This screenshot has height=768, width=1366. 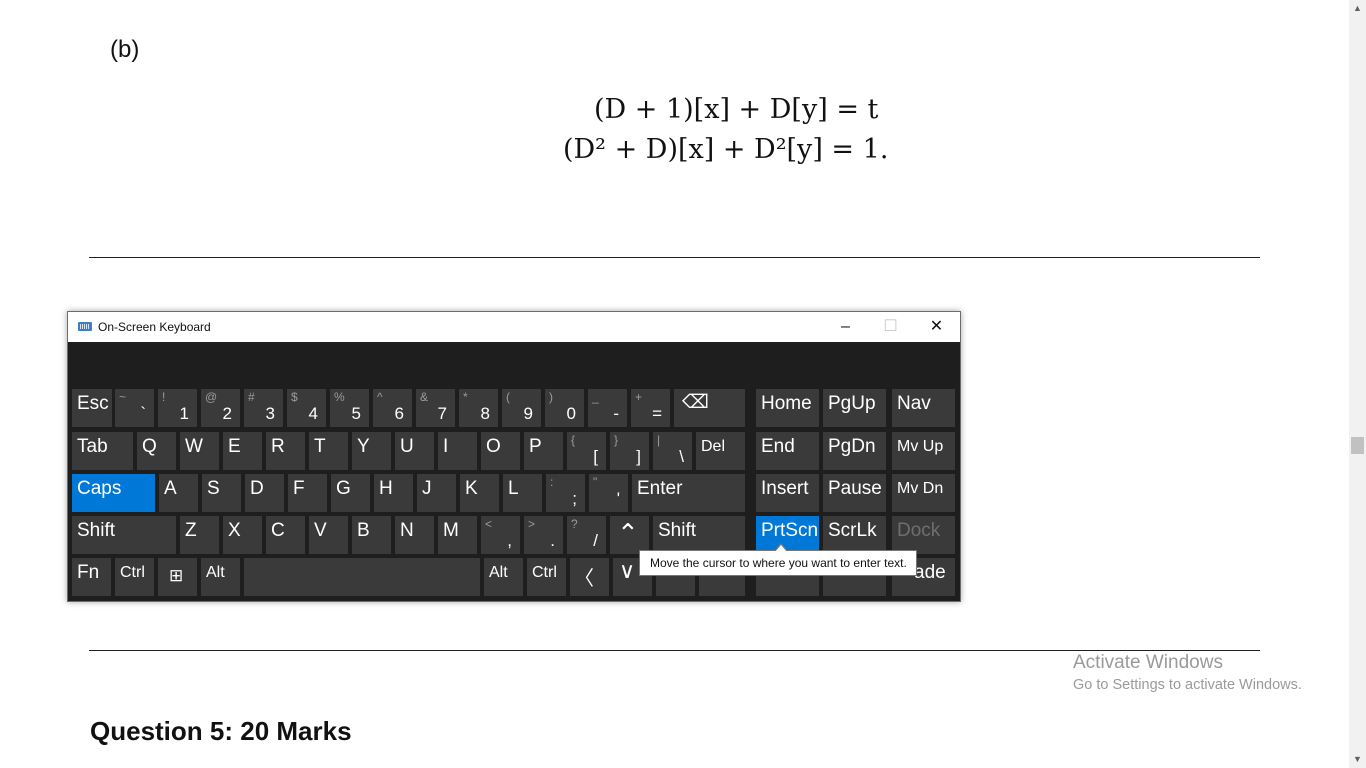 What do you see at coordinates (124, 535) in the screenshot?
I see `key-shift-left: Shift` at bounding box center [124, 535].